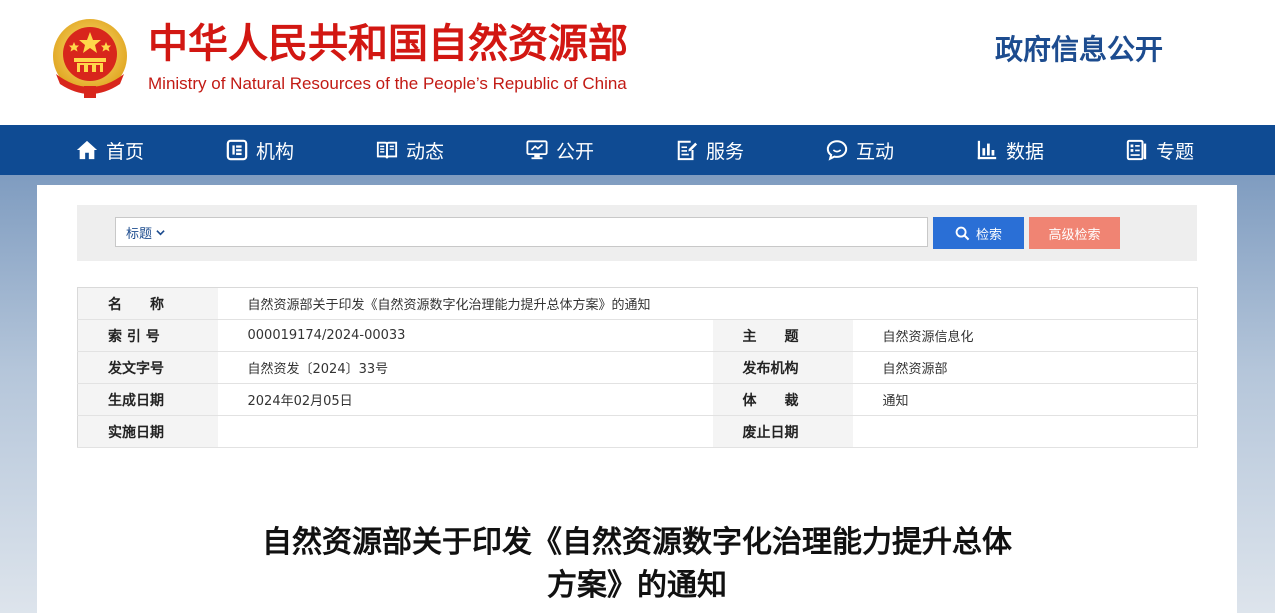 The image size is (1275, 613). I want to click on table-row: 生成日期 2024年02月05日 体 裁 通知, so click(637, 399).